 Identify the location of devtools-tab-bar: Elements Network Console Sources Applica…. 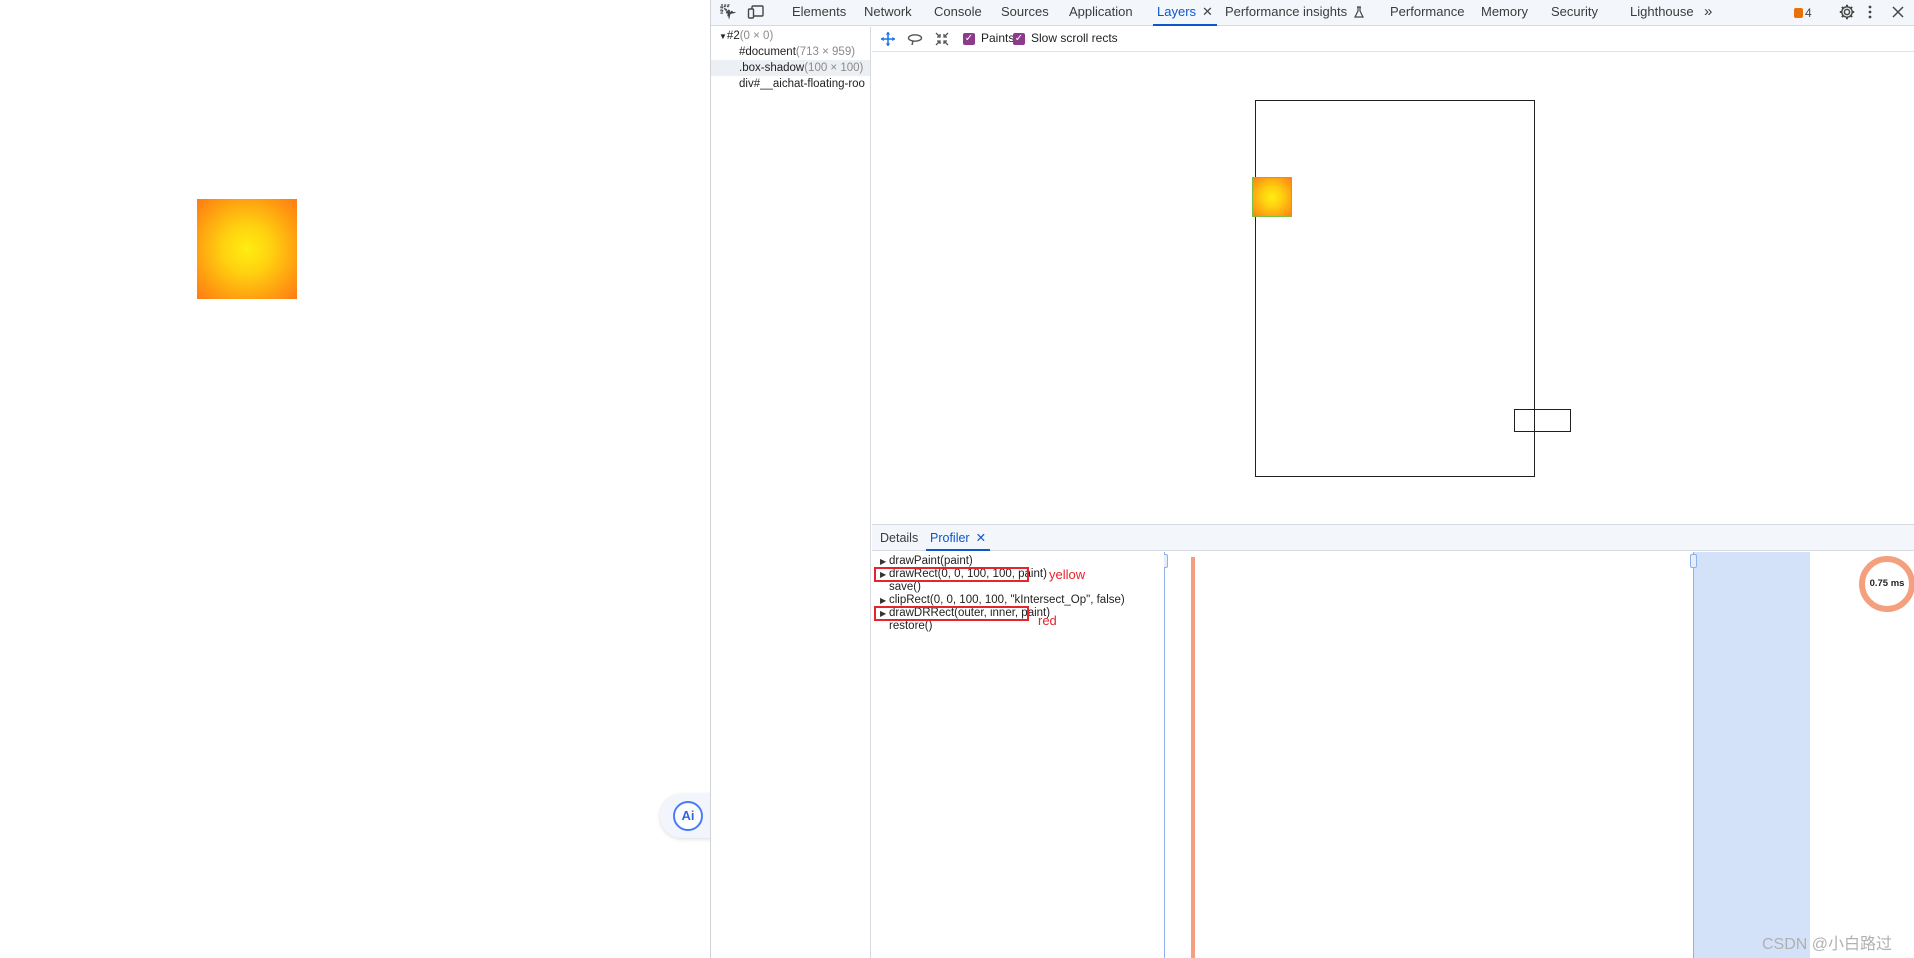
(1312, 13).